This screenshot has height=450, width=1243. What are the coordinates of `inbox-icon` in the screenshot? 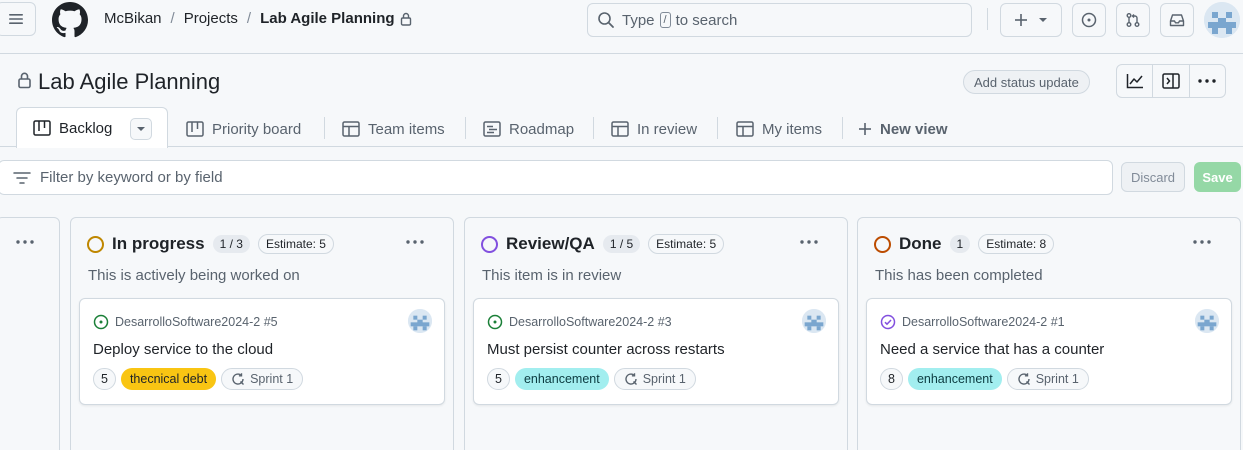 It's located at (1177, 20).